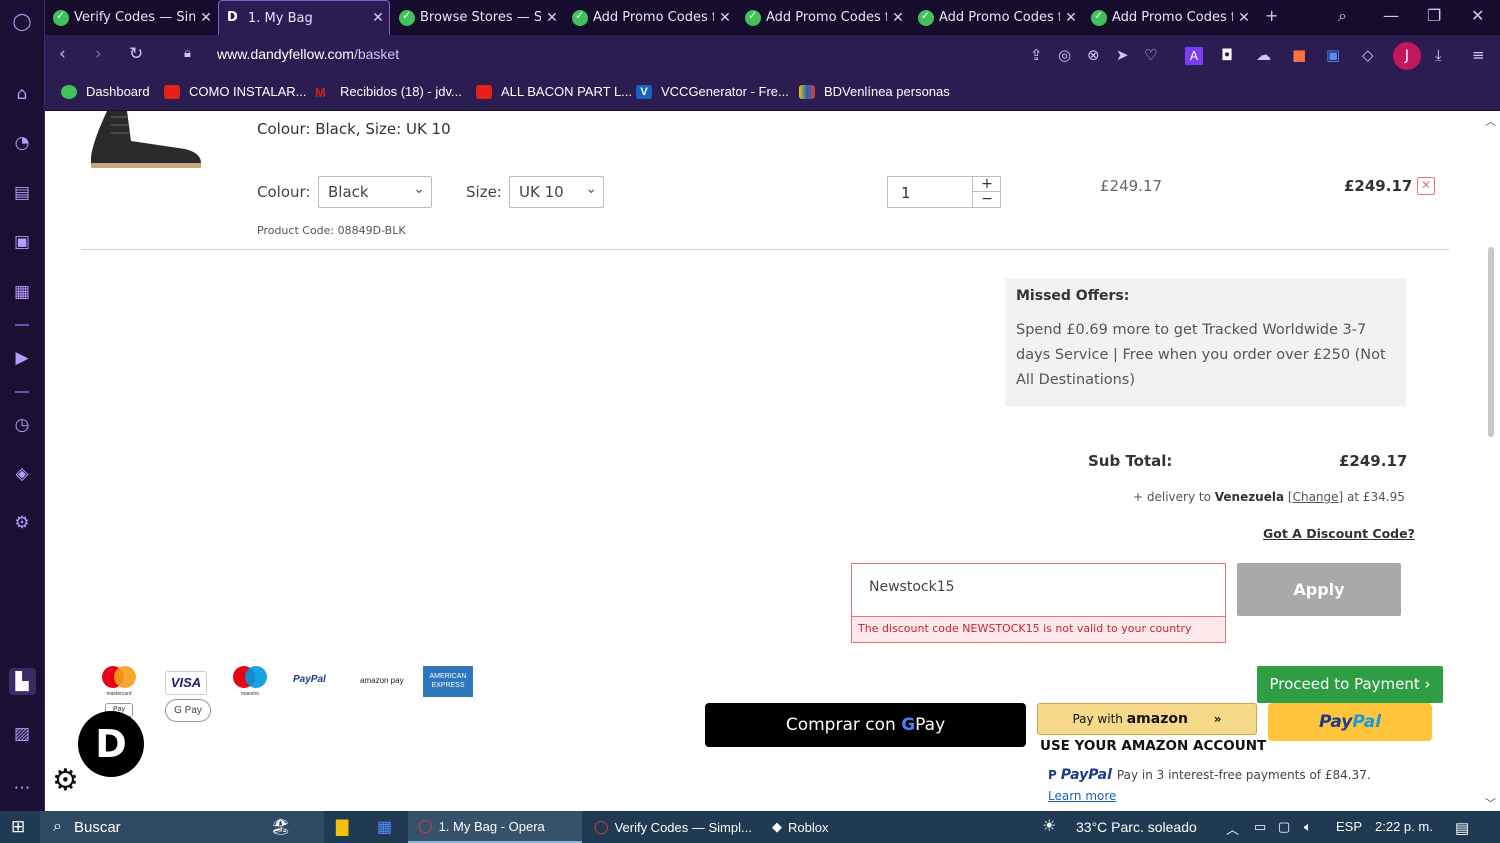 The image size is (1500, 843). I want to click on dandy-fellow-logo: D, so click(111, 744).